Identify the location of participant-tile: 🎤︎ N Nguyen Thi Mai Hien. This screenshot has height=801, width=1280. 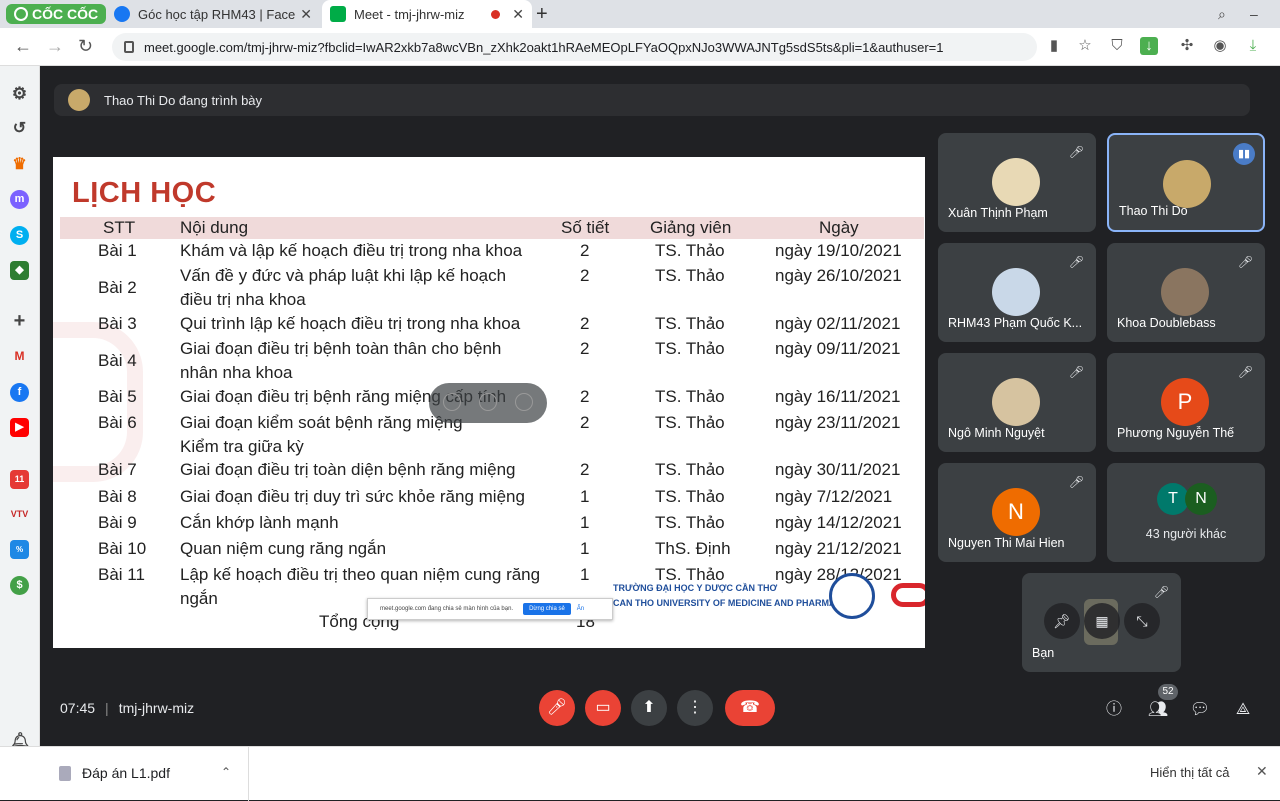
(1017, 512).